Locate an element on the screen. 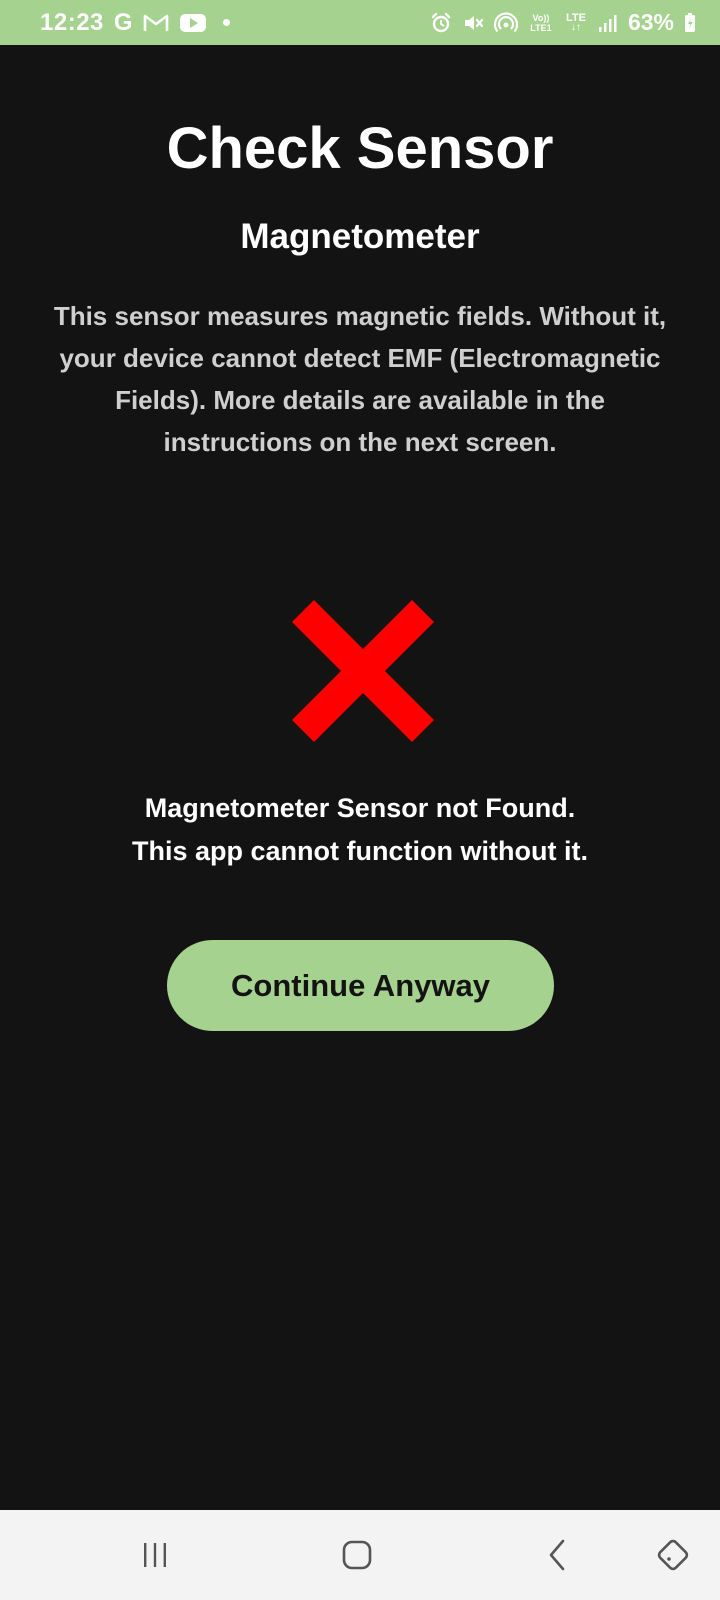  data-arrows-icon: ↓↑ is located at coordinates (575, 27).